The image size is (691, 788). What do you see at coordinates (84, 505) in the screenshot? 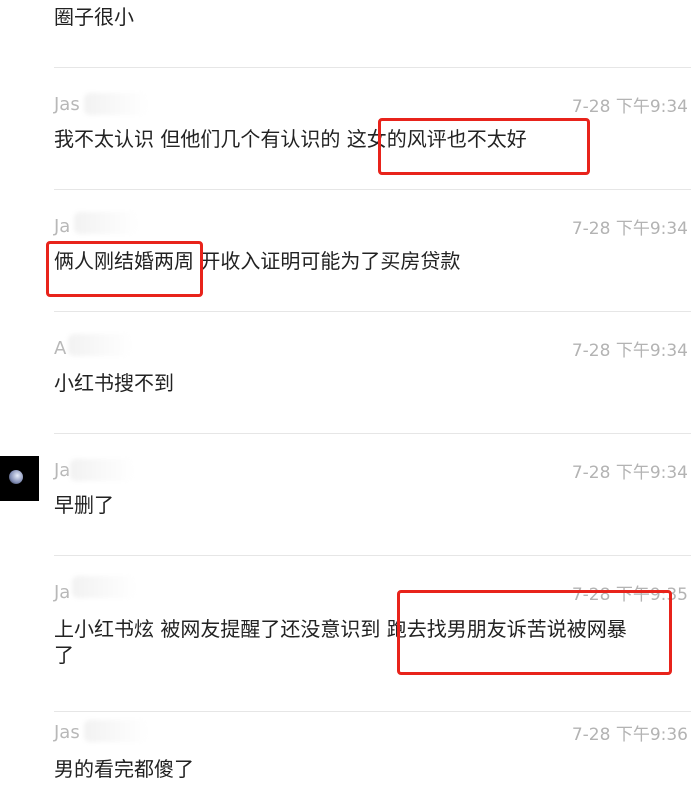
I see `message-text: 早删了` at bounding box center [84, 505].